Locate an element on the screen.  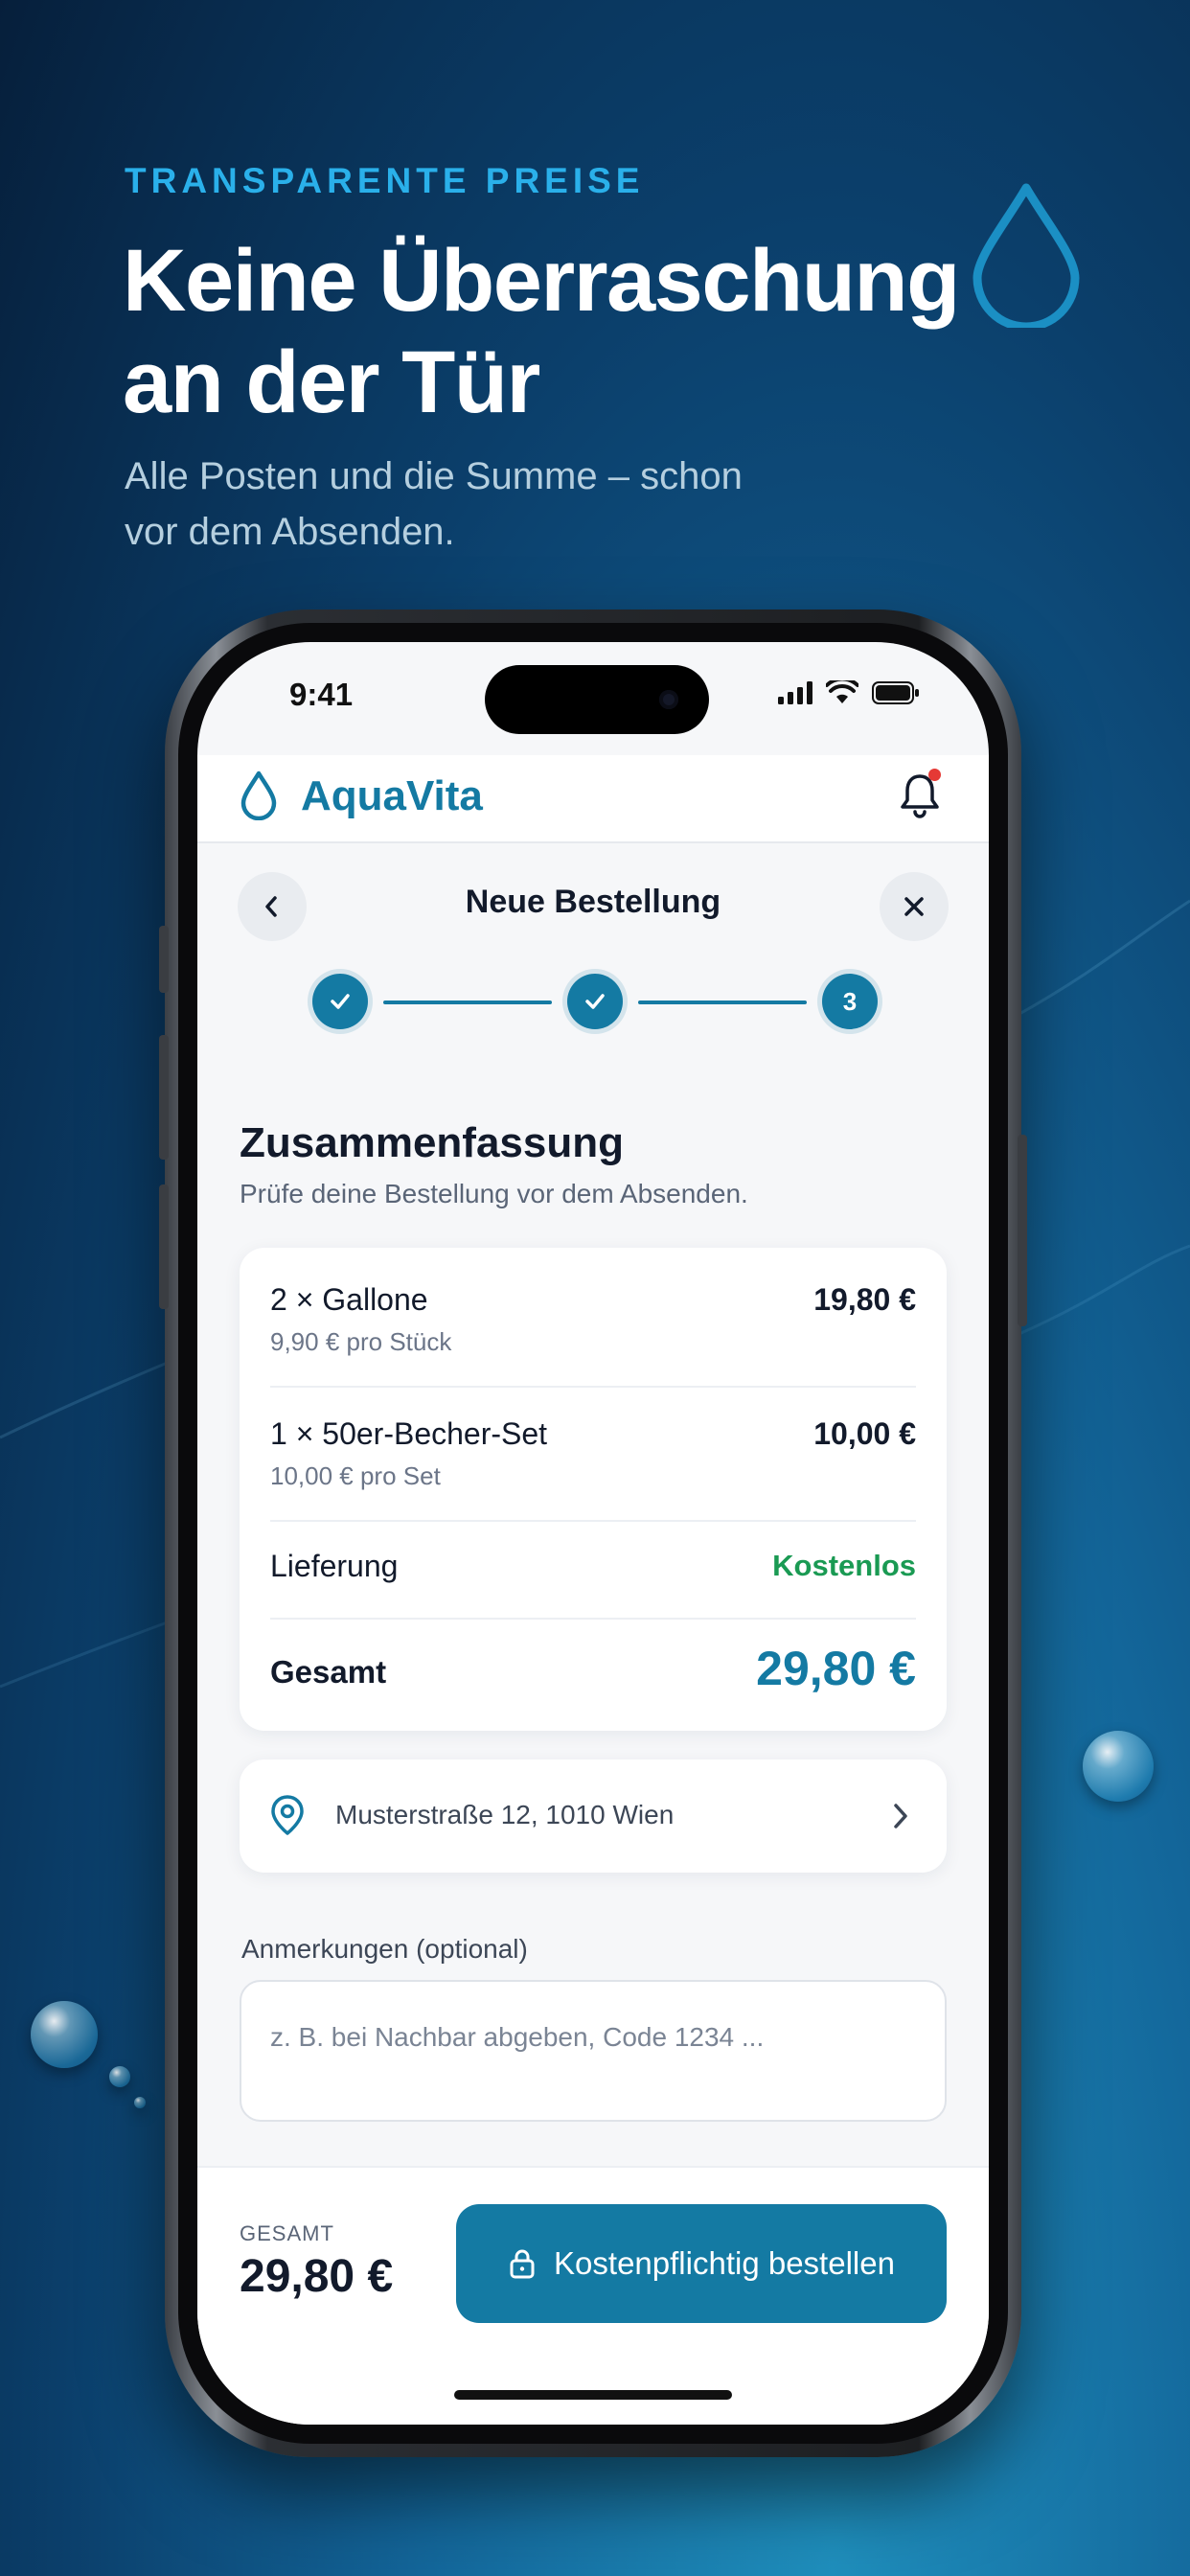
brand-name: AquaVita is located at coordinates (392, 795).